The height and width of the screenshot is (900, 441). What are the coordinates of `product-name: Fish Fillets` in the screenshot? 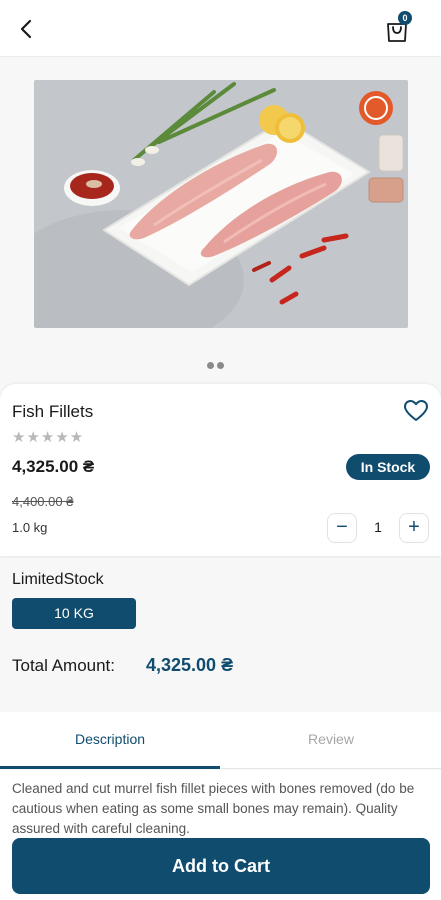 It's located at (53, 411).